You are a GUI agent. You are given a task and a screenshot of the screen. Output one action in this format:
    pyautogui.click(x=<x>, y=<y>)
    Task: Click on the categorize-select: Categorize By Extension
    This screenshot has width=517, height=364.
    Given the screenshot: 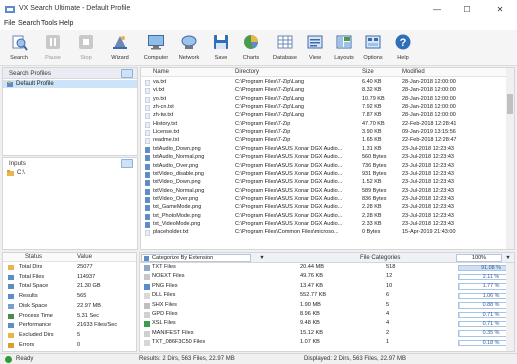 What is the action you would take?
    pyautogui.click(x=196, y=258)
    